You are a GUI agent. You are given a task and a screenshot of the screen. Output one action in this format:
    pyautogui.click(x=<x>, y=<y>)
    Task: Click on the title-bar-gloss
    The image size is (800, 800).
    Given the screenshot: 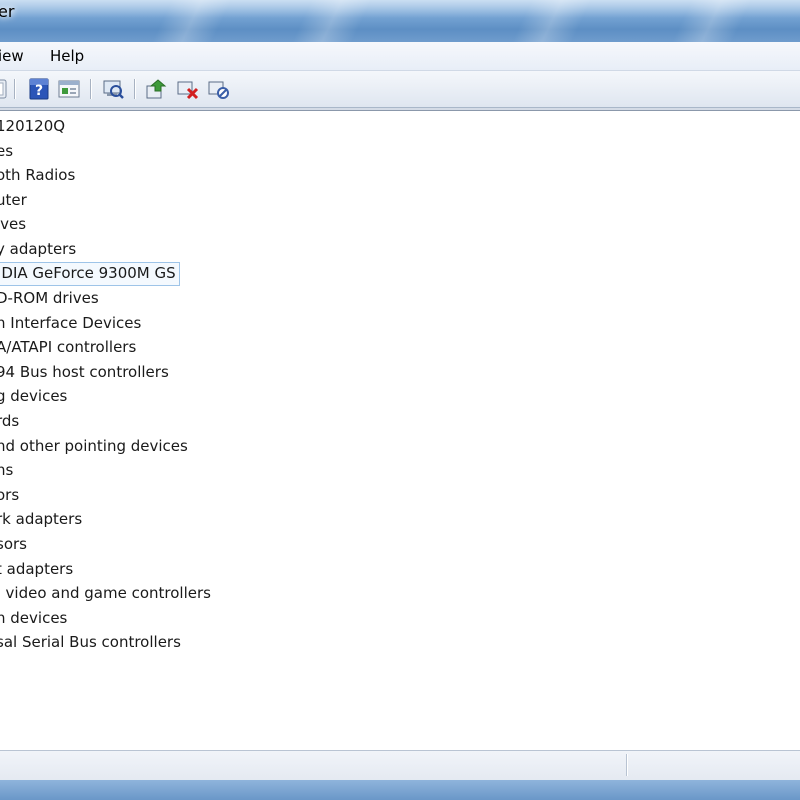 What is the action you would take?
    pyautogui.click(x=400, y=9)
    